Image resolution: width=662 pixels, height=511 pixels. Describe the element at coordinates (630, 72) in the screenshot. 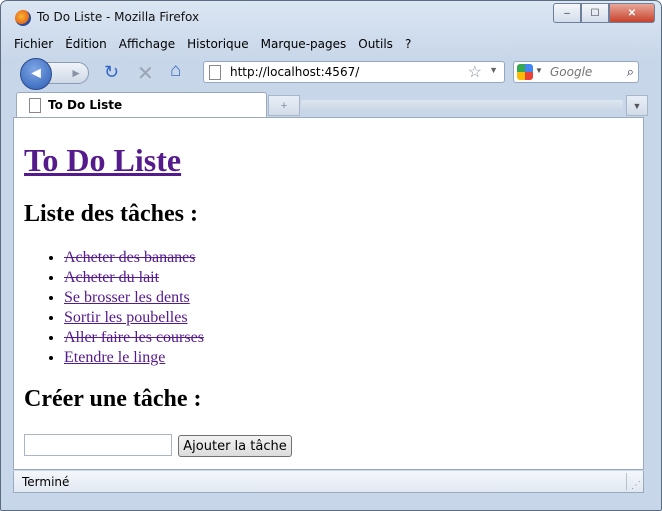

I see `search-icon: ⌕` at that location.